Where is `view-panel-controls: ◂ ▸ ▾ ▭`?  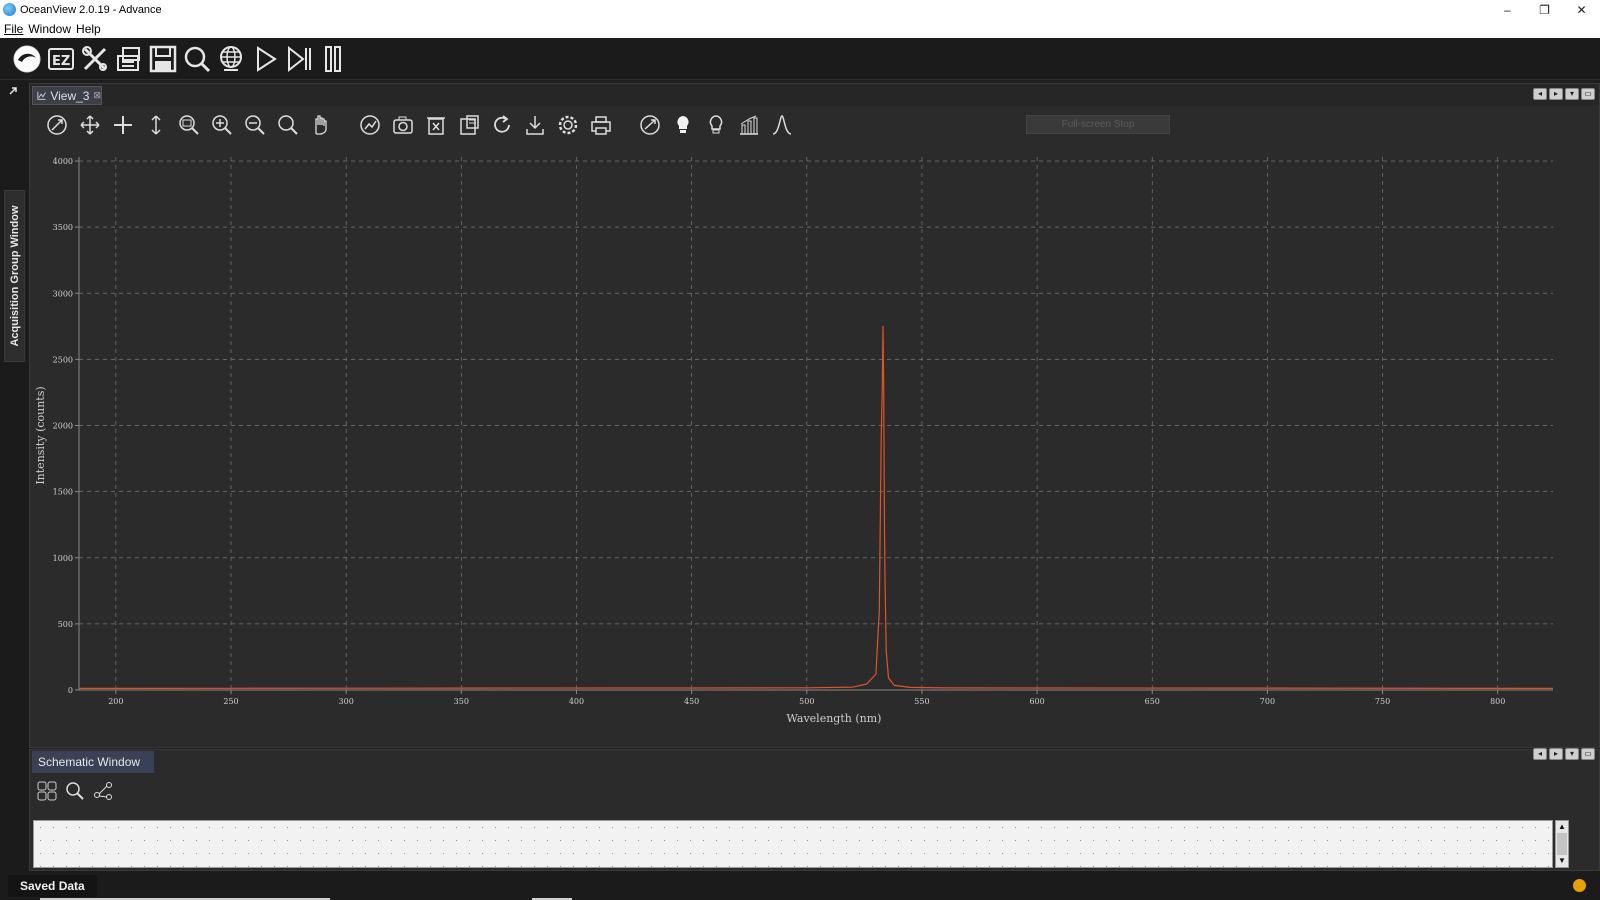
view-panel-controls: ◂ ▸ ▾ ▭ is located at coordinates (1564, 94).